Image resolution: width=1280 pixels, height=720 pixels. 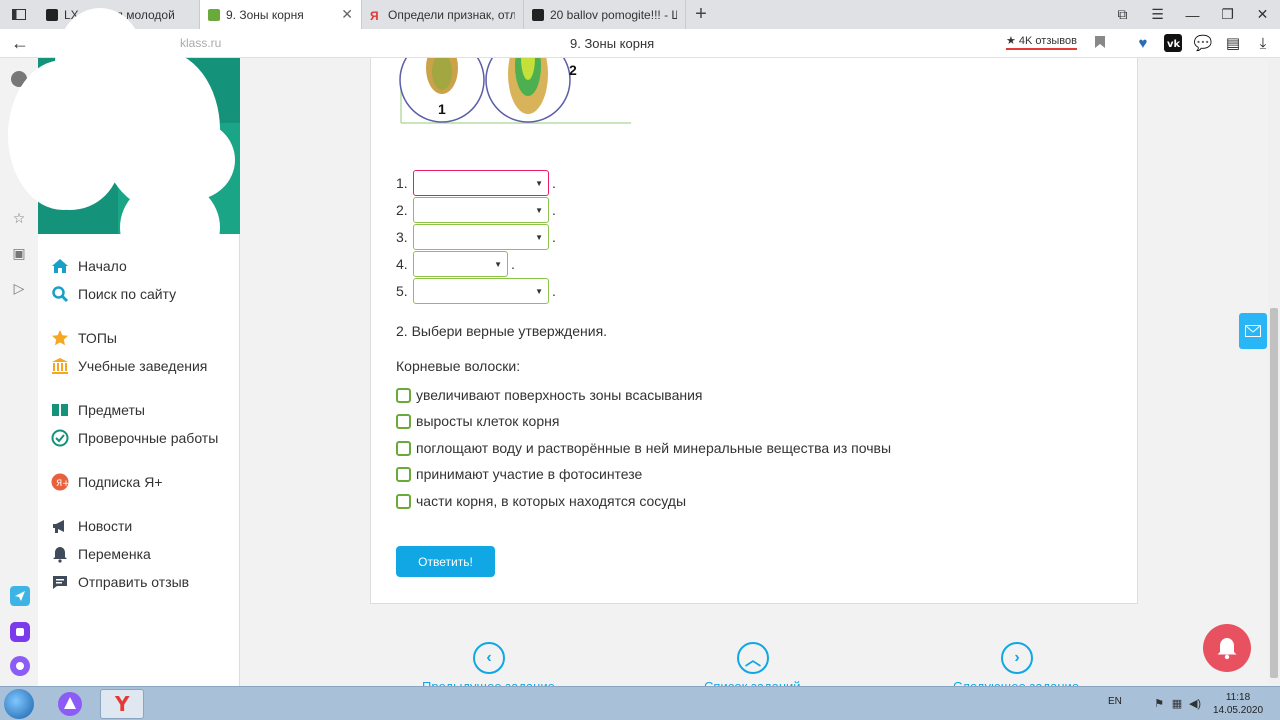 I want to click on url-text: klass.ru, so click(x=200, y=43).